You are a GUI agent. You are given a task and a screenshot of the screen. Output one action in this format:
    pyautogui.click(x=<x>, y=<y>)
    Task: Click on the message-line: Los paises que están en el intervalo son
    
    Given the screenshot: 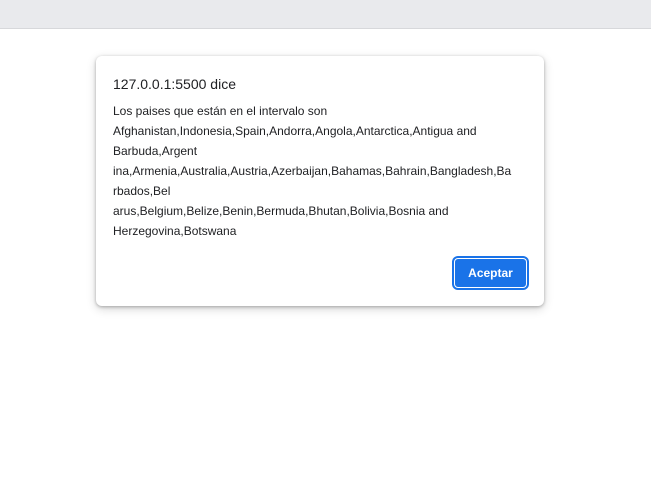 What is the action you would take?
    pyautogui.click(x=220, y=111)
    